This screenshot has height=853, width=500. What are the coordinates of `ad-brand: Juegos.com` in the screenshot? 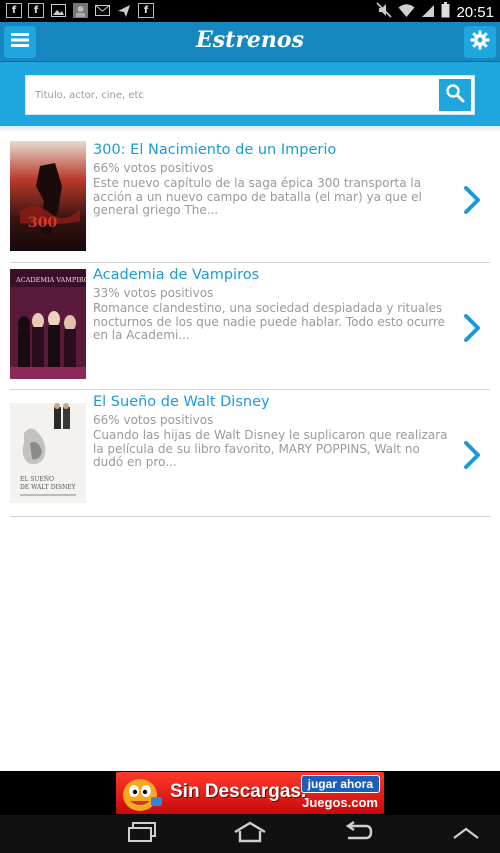 It's located at (340, 802).